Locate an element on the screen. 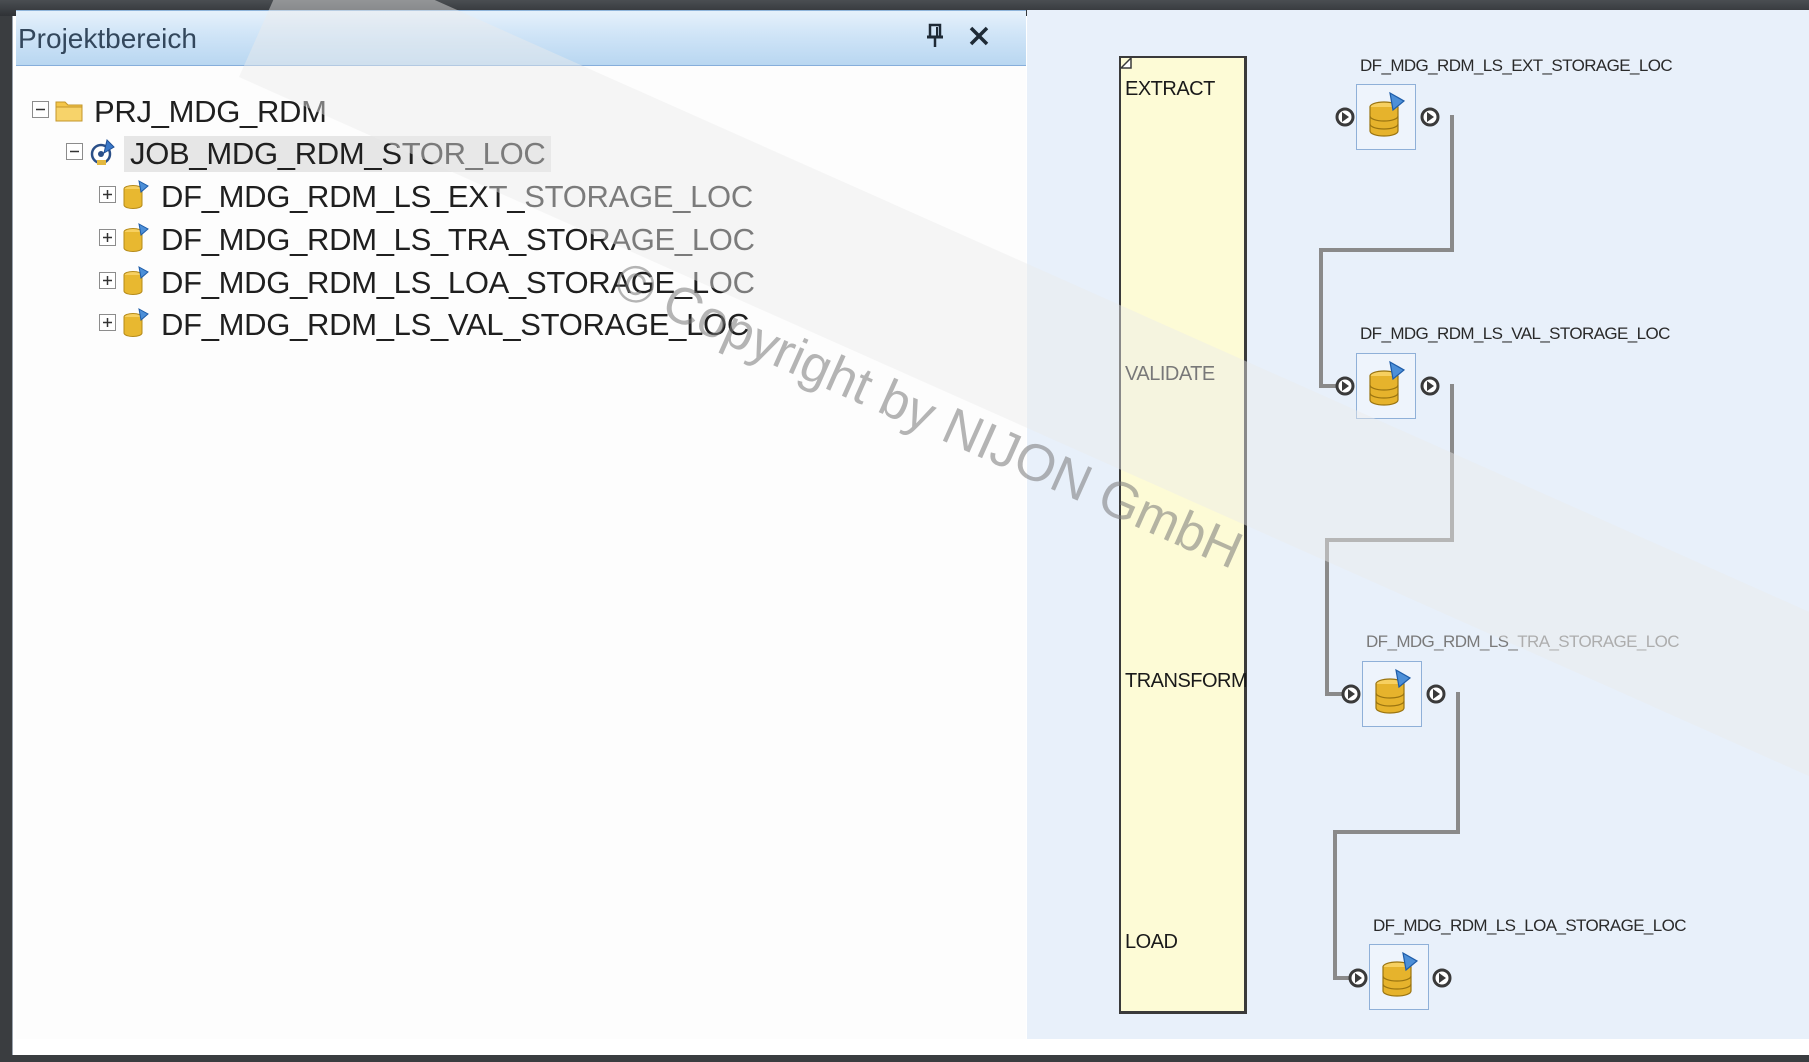 Image resolution: width=1809 pixels, height=1062 pixels. close-icon is located at coordinates (980, 37).